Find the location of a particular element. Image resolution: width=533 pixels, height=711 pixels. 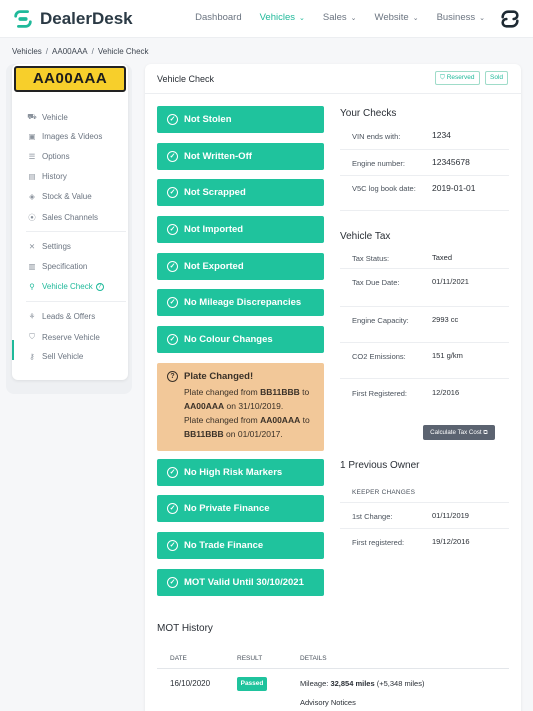

breadcrumb-vehicles: Vehicles is located at coordinates (27, 51).